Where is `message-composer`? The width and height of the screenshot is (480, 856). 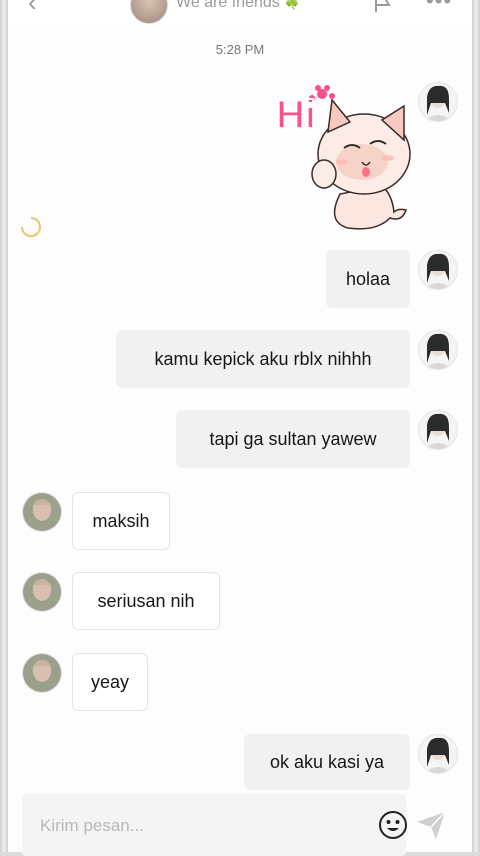
message-composer is located at coordinates (215, 825).